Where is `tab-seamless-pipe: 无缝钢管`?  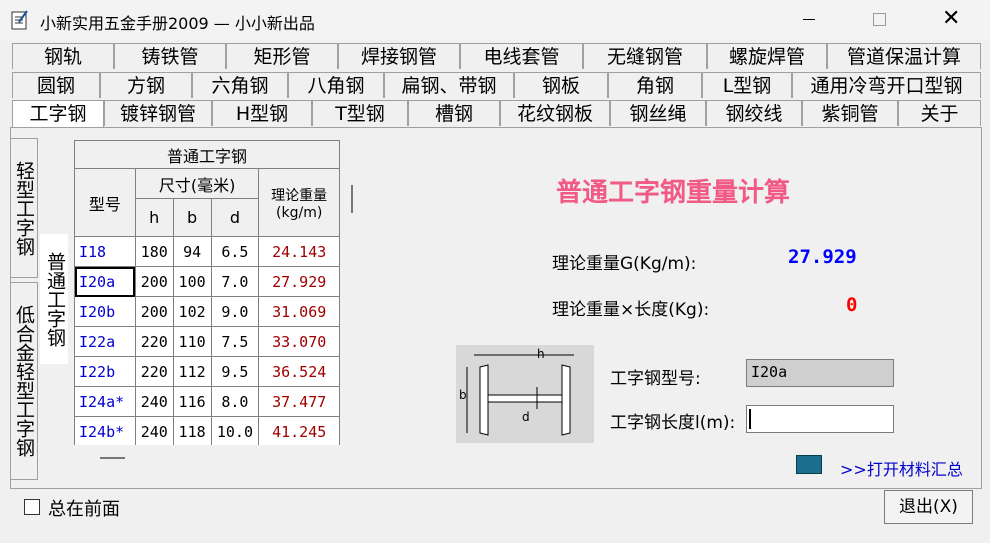 tab-seamless-pipe: 无缝钢管 is located at coordinates (645, 56).